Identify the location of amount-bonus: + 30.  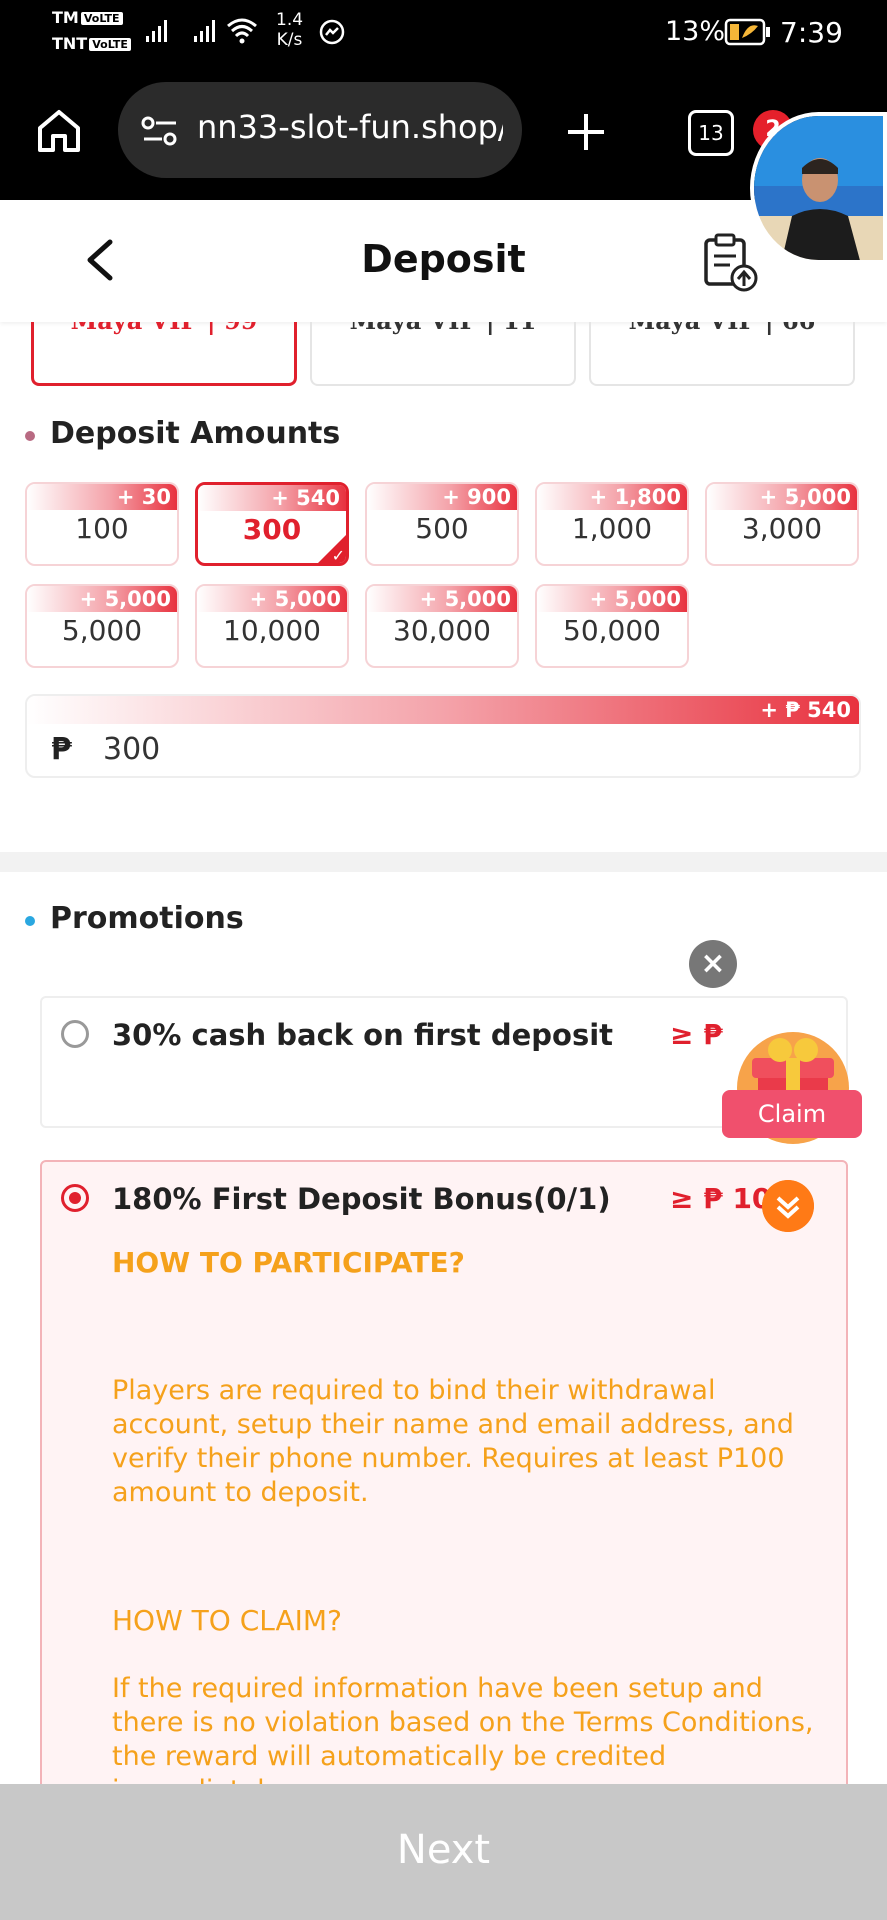
(143, 497).